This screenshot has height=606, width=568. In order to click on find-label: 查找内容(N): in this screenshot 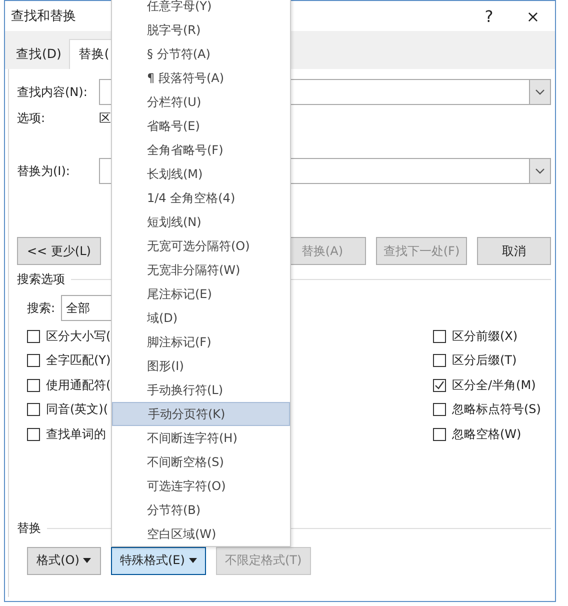, I will do `click(52, 92)`.